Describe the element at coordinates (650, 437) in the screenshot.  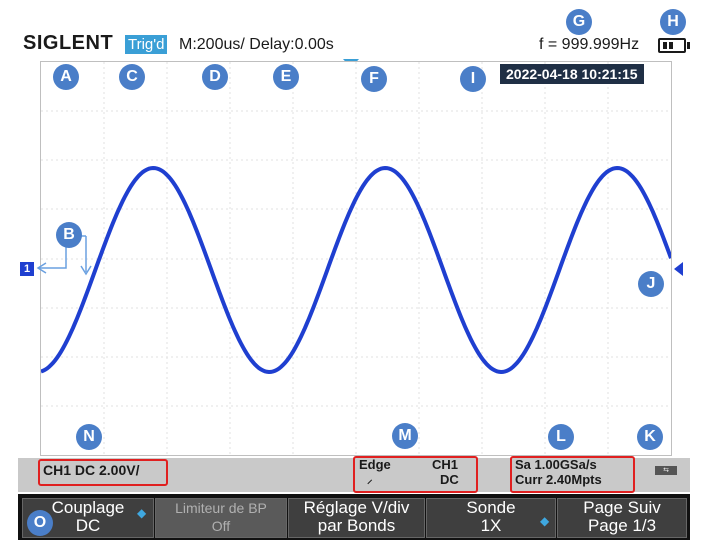
I see `label-badge-k: K` at that location.